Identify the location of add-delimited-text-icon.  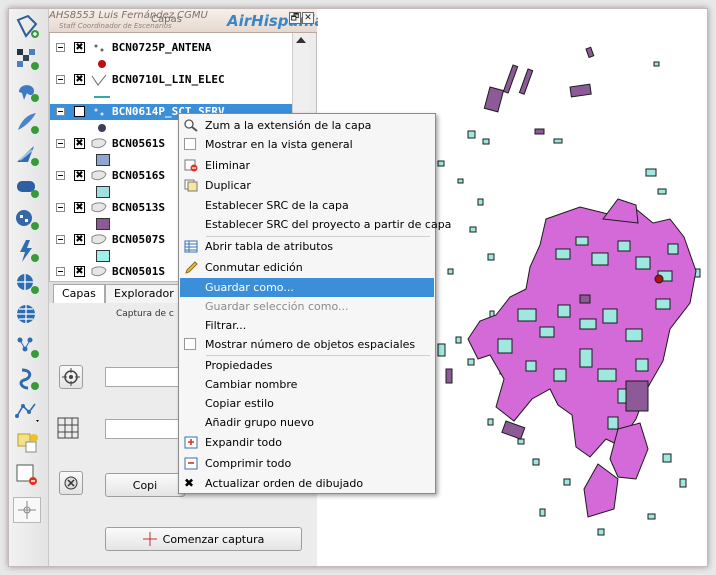
(27, 347).